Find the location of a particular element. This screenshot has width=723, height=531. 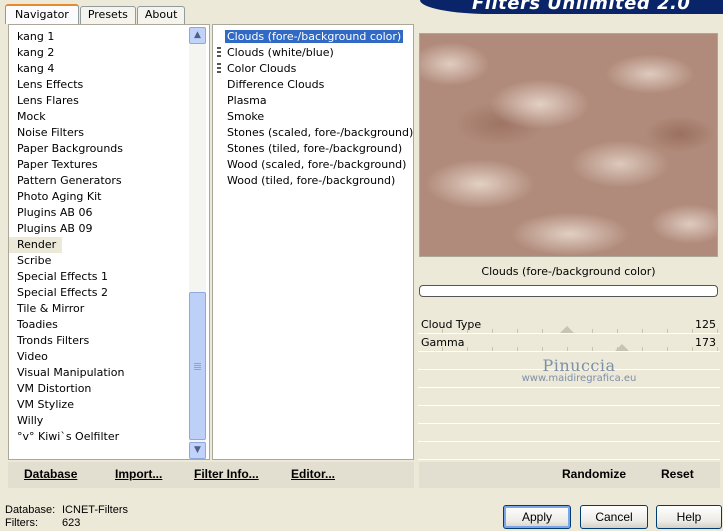

grip-icon is located at coordinates (197, 367).